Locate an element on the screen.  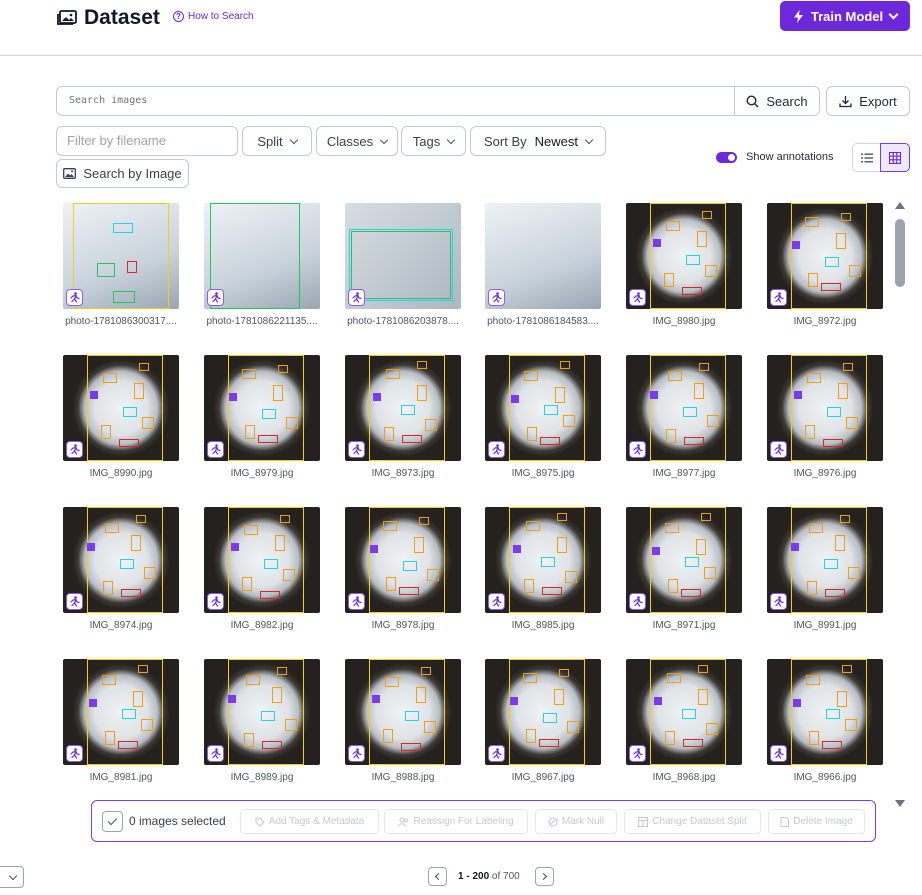
image-tile: IMG_8971.jpg is located at coordinates (684, 569).